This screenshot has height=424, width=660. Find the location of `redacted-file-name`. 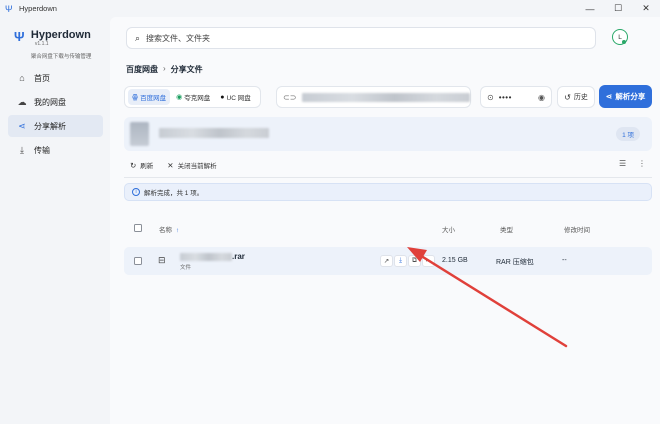

redacted-file-name is located at coordinates (206, 256).